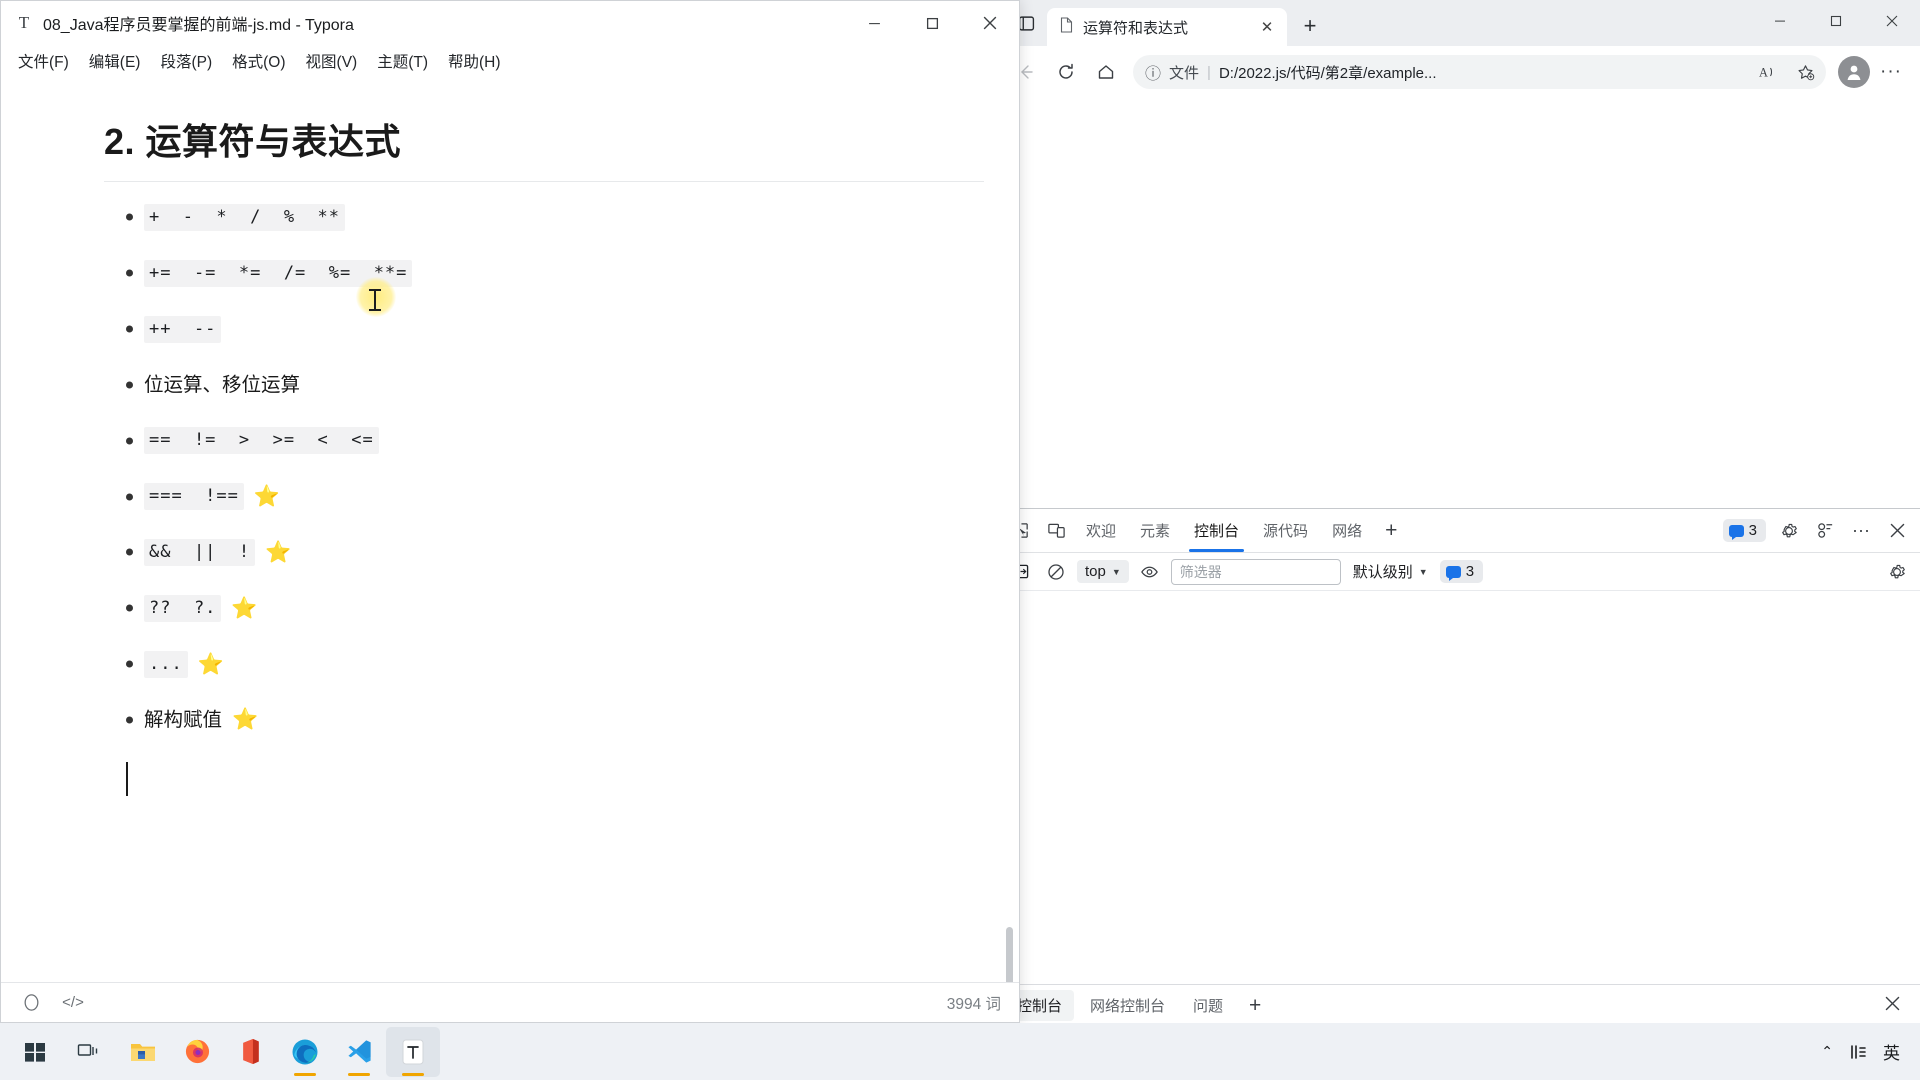  What do you see at coordinates (332, 61) in the screenshot?
I see `menu-view: 视图(V)` at bounding box center [332, 61].